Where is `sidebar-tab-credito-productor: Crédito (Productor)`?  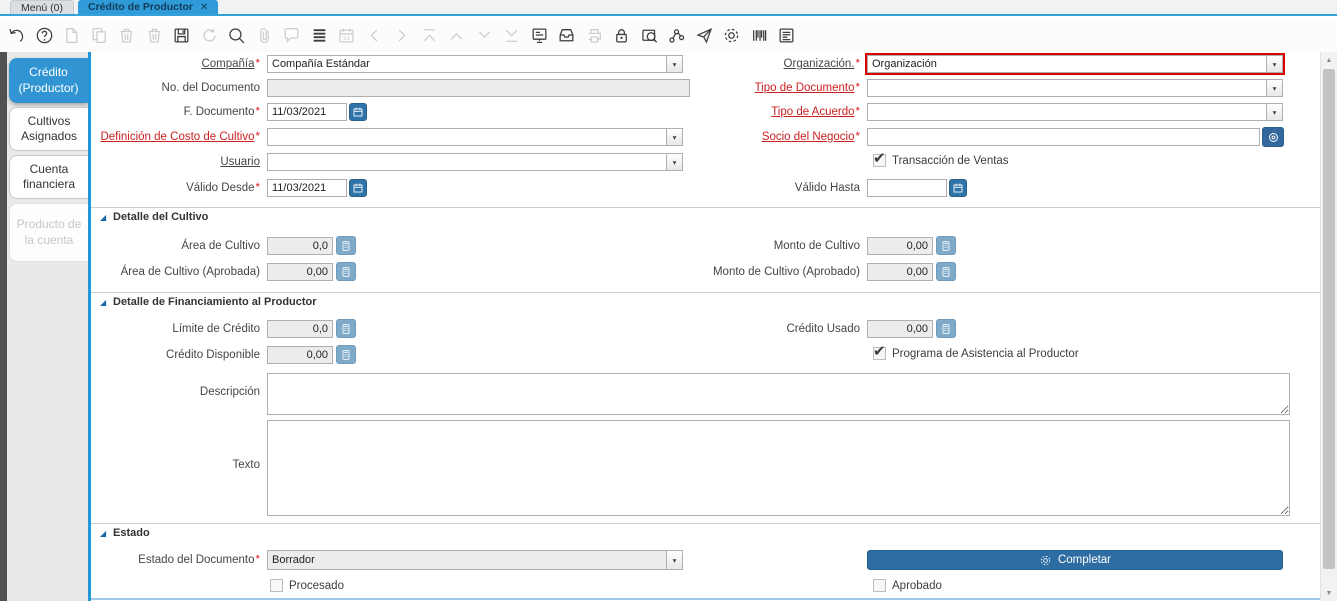 sidebar-tab-credito-productor: Crédito (Productor) is located at coordinates (48, 80).